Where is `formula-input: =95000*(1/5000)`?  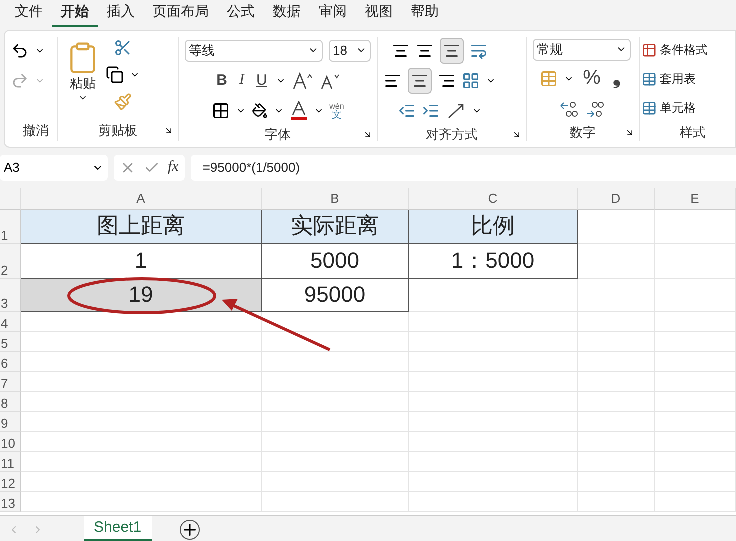
formula-input: =95000*(1/5000) is located at coordinates (463, 167).